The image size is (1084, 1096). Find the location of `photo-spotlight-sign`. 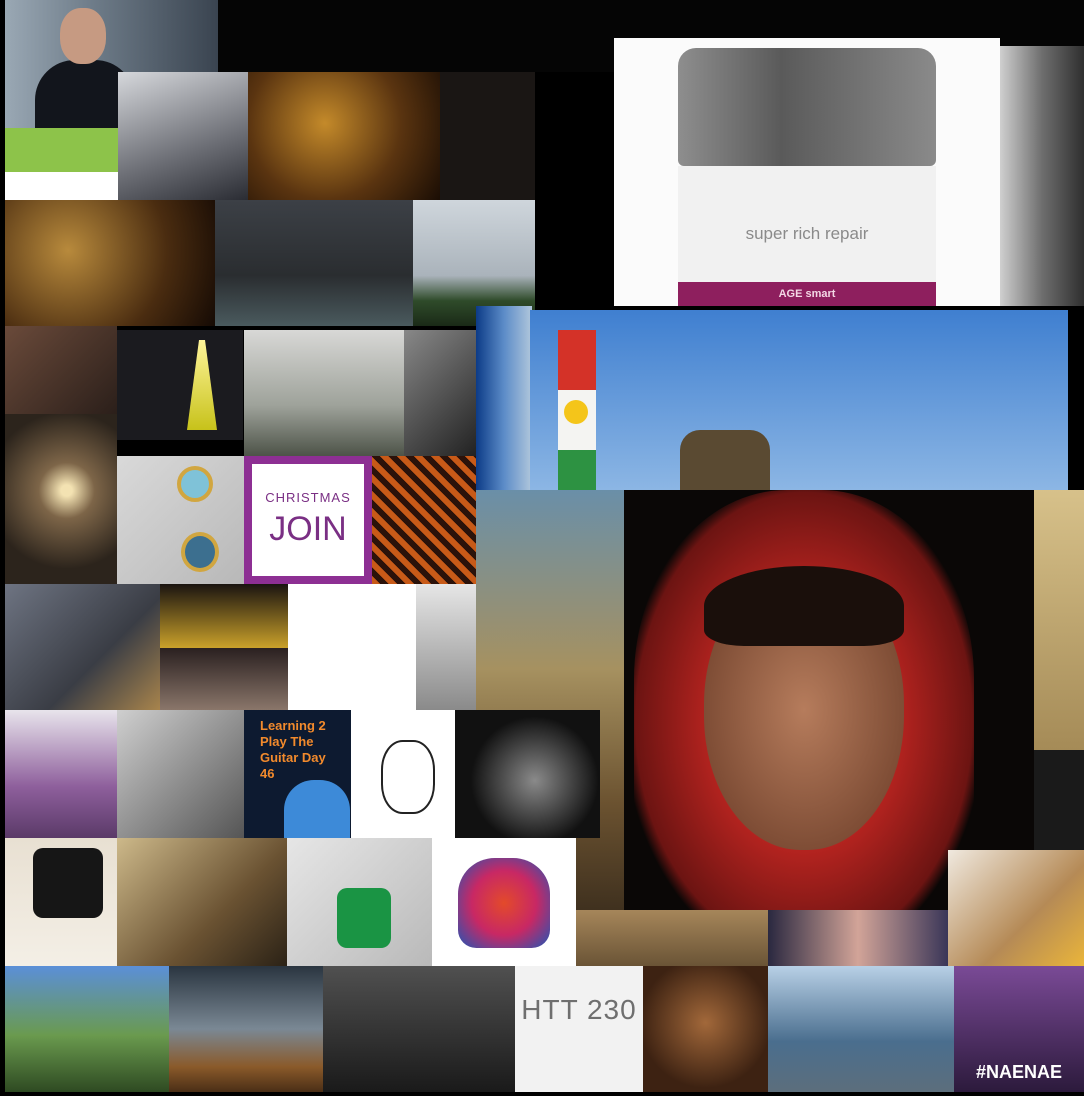

photo-spotlight-sign is located at coordinates (180, 385).